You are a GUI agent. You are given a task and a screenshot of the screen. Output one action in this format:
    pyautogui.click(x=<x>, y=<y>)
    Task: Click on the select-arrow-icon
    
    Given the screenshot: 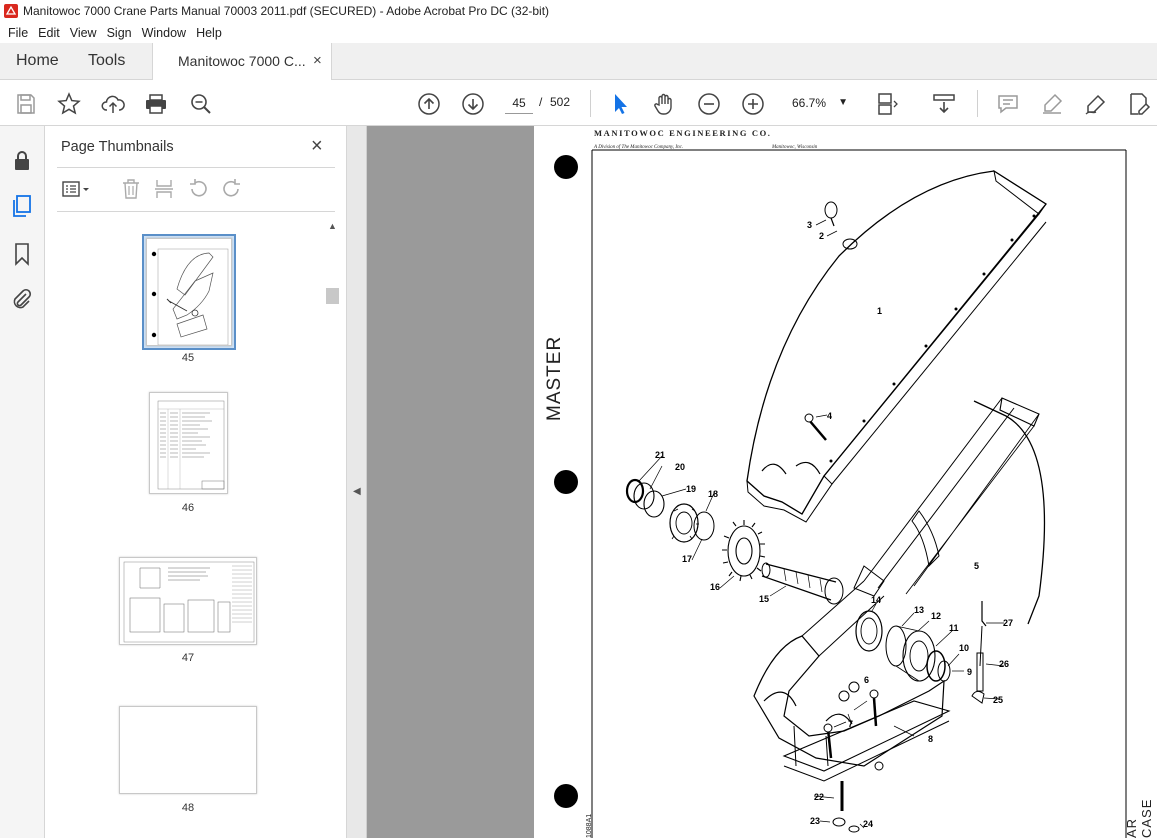 What is the action you would take?
    pyautogui.click(x=620, y=104)
    